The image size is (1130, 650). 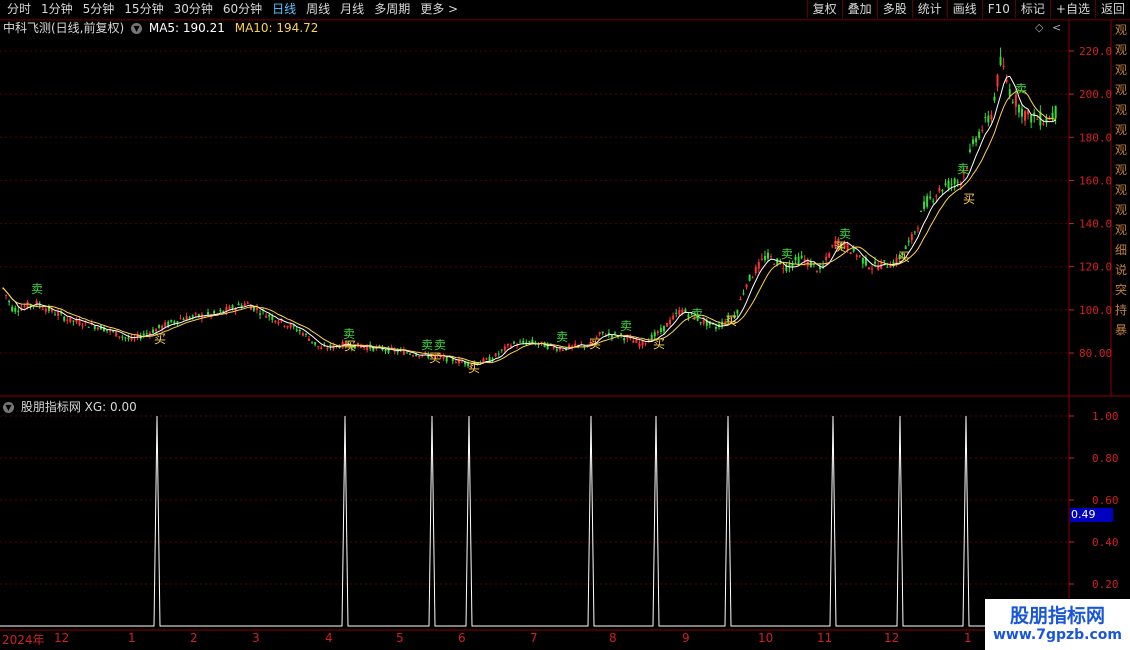 What do you see at coordinates (1121, 310) in the screenshot?
I see `side-label-14: 持` at bounding box center [1121, 310].